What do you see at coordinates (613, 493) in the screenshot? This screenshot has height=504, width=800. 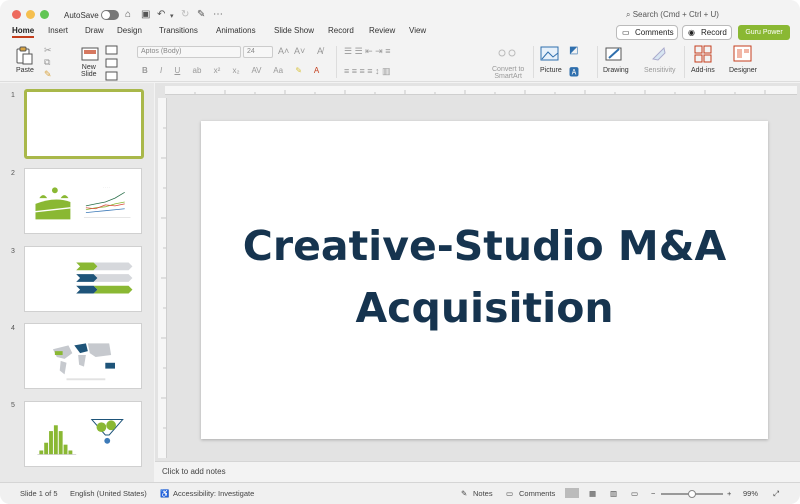 I see `reading-view-icon: ▥` at bounding box center [613, 493].